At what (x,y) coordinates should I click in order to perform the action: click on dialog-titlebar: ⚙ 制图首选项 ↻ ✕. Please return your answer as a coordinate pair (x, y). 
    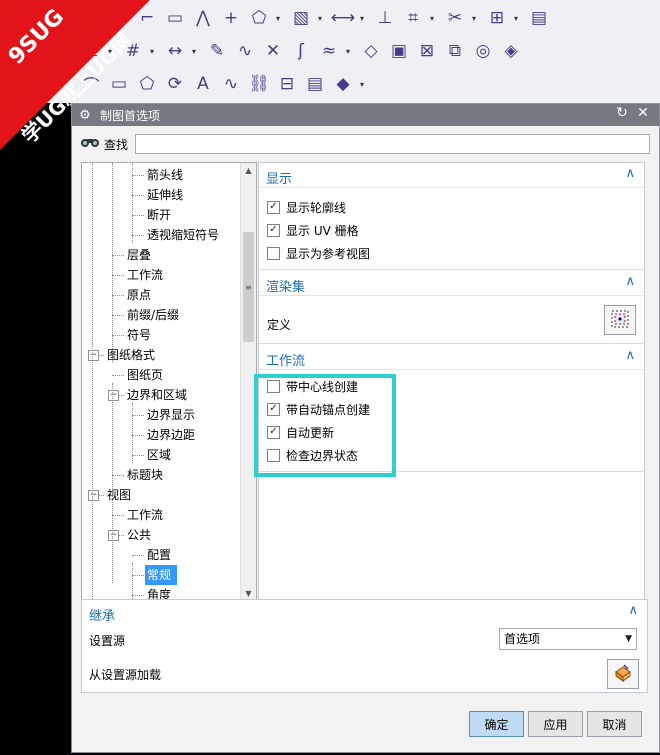
    Looking at the image, I should click on (365, 115).